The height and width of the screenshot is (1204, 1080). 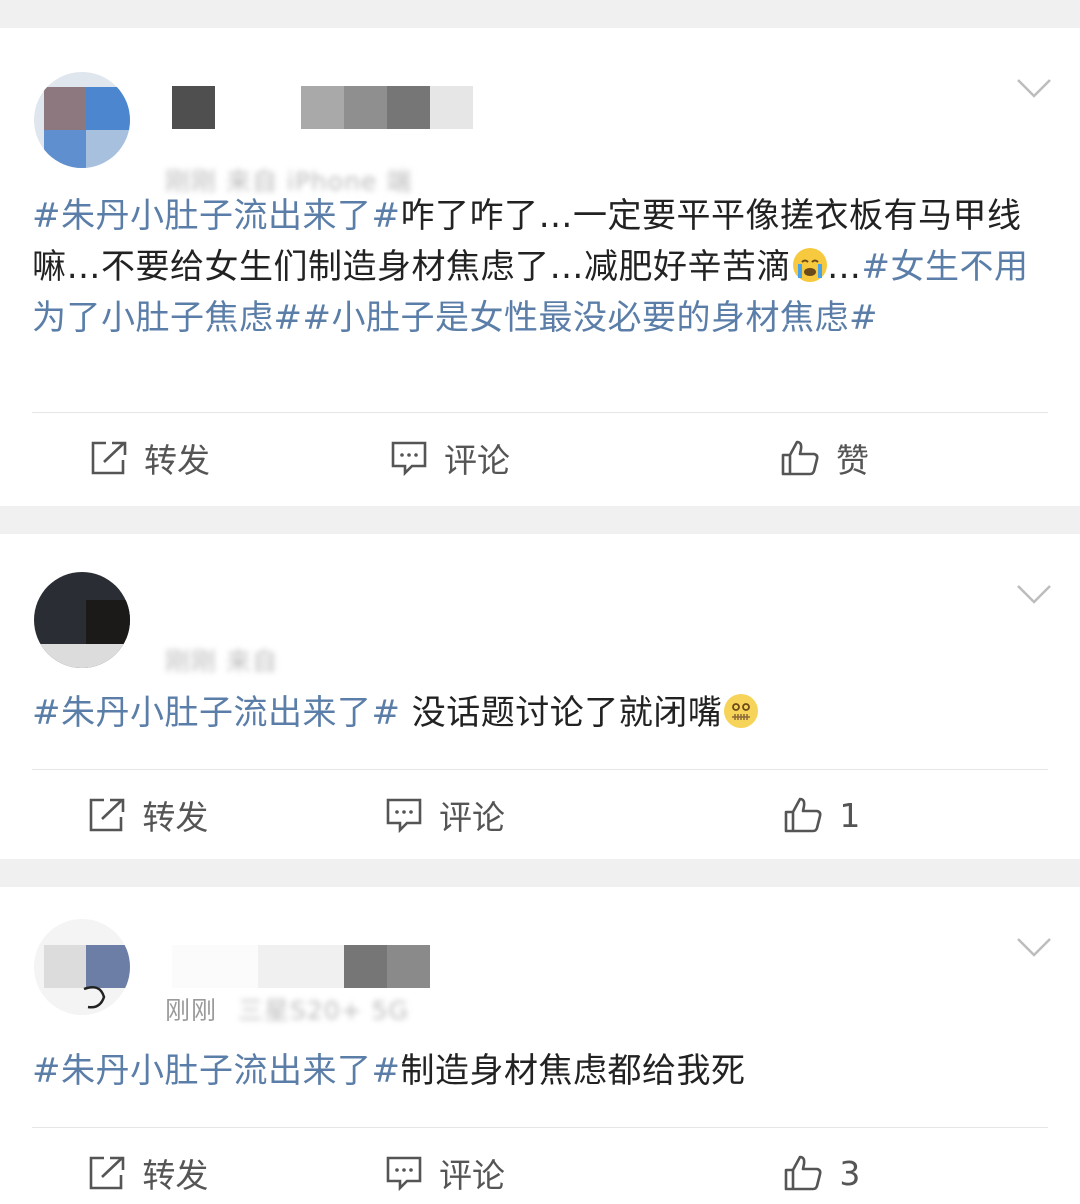 I want to click on post-text: #朱丹小肚子流出来了# 没话题讨论了就闭嘴, so click(x=540, y=713).